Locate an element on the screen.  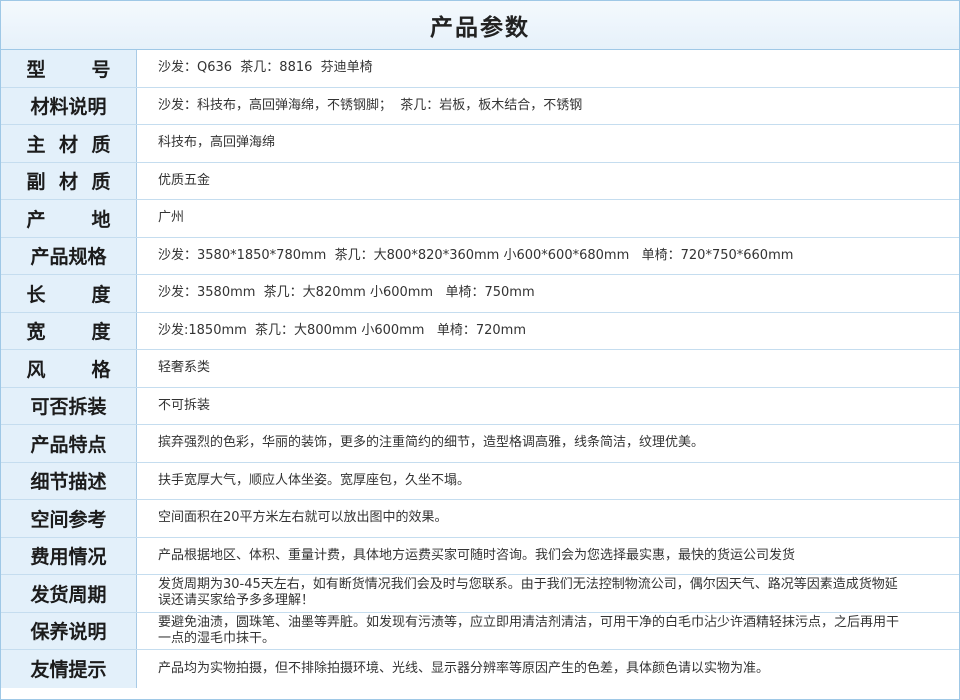
row-label: 副材质 is located at coordinates (69, 180).